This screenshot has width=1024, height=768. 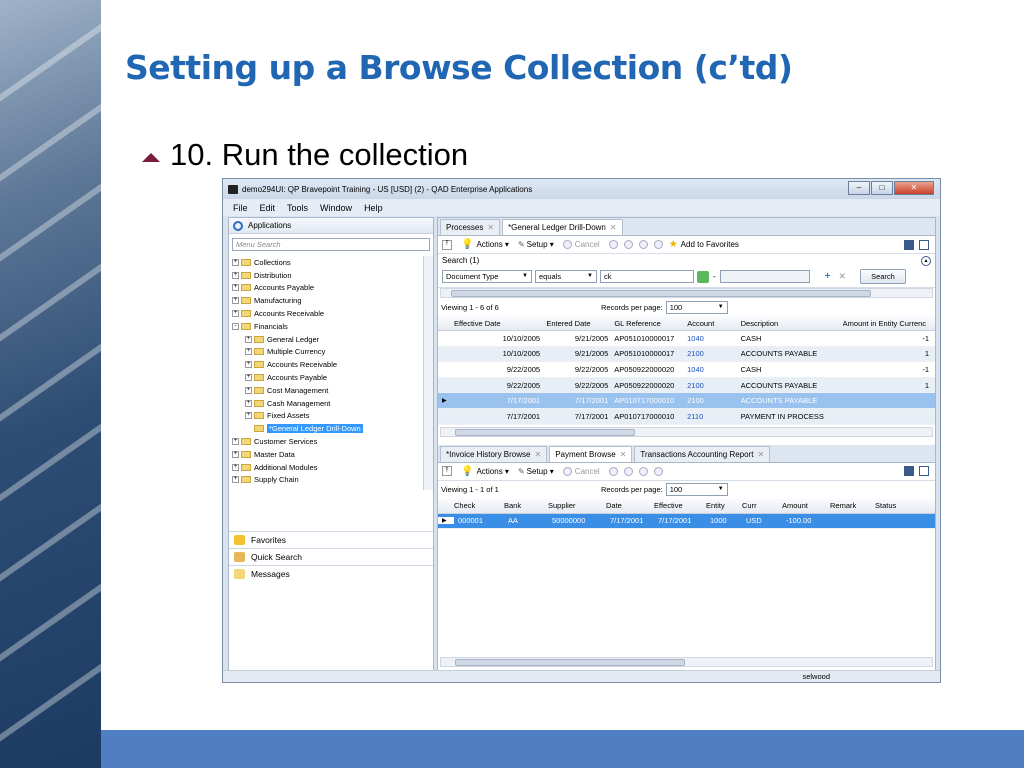 I want to click on top-column-header: Account, so click(x=713, y=323).